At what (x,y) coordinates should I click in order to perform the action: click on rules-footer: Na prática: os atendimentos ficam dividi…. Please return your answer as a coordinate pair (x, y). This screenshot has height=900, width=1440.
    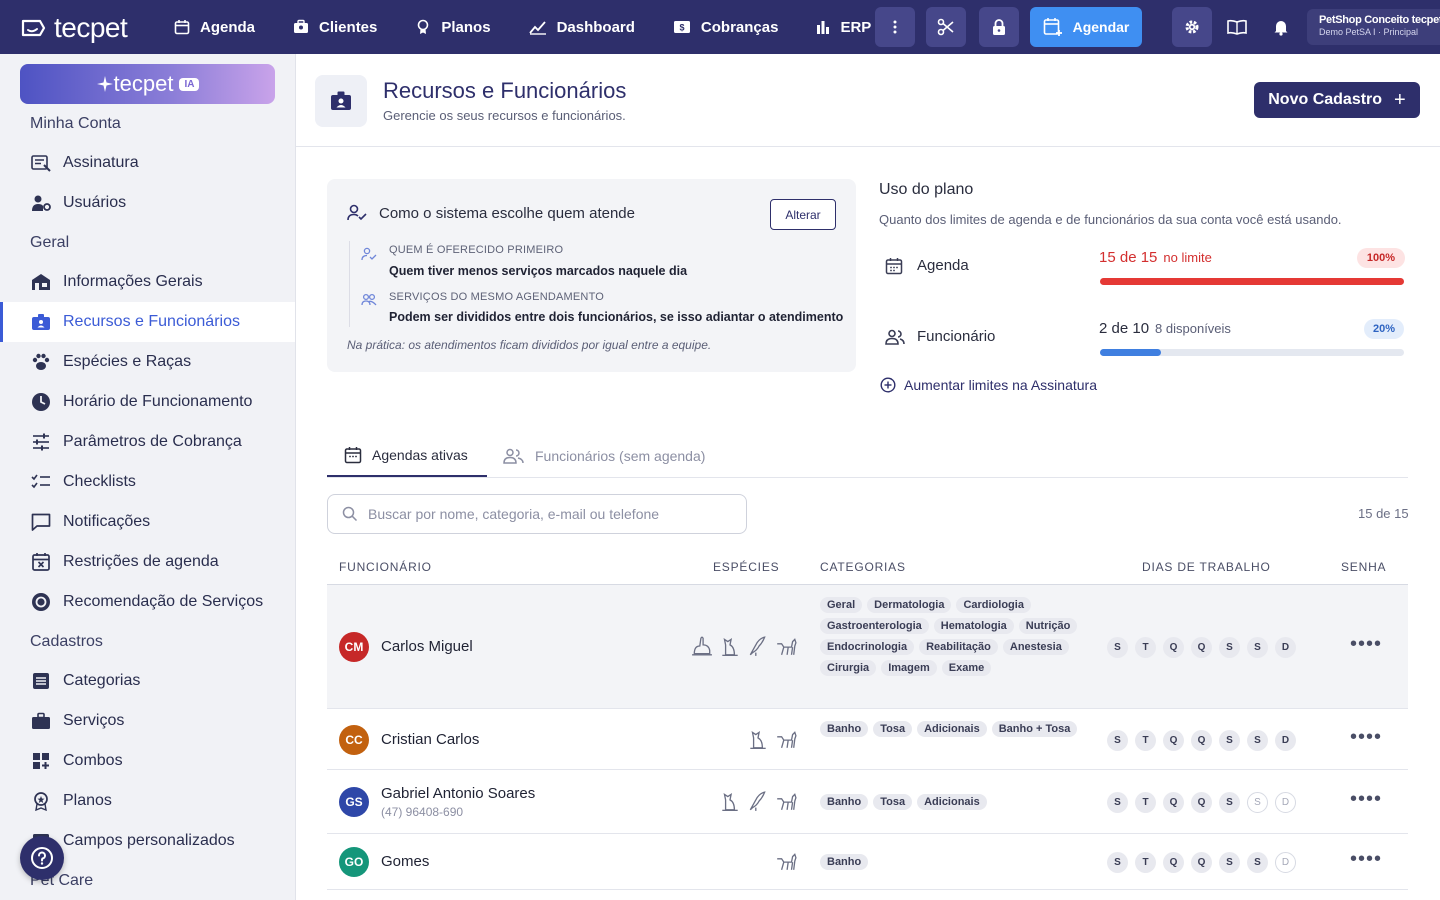
    Looking at the image, I should click on (529, 345).